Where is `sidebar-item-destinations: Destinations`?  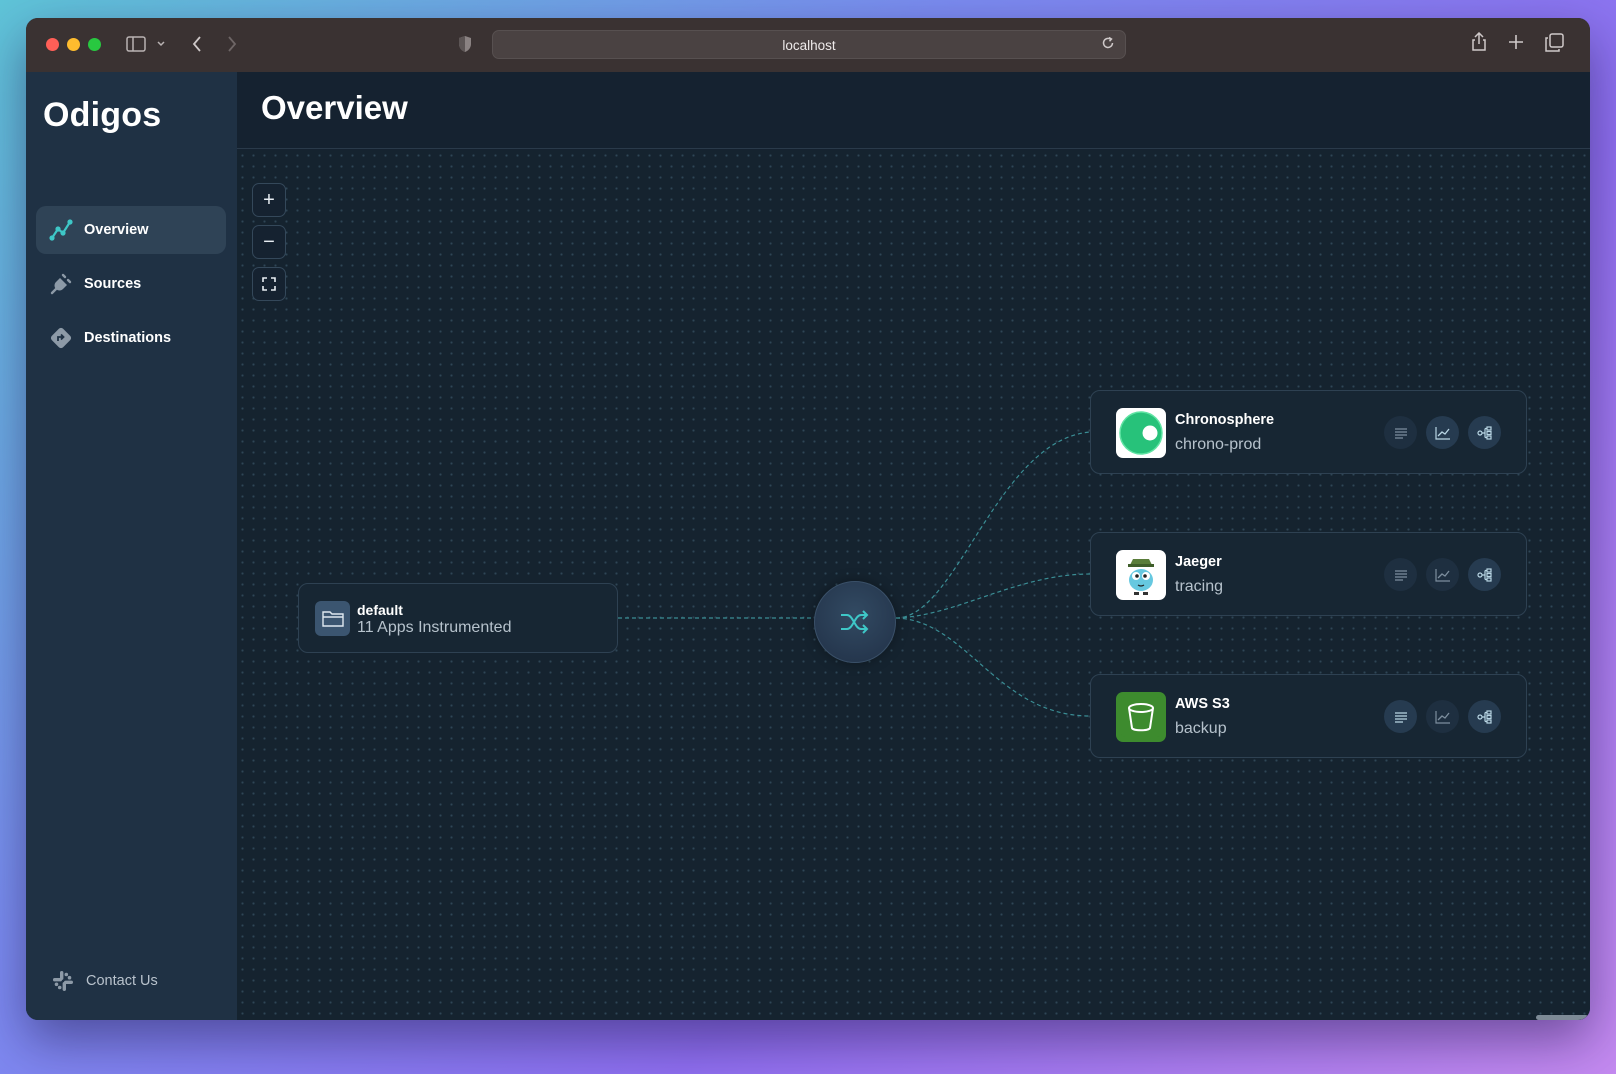 sidebar-item-destinations: Destinations is located at coordinates (131, 338).